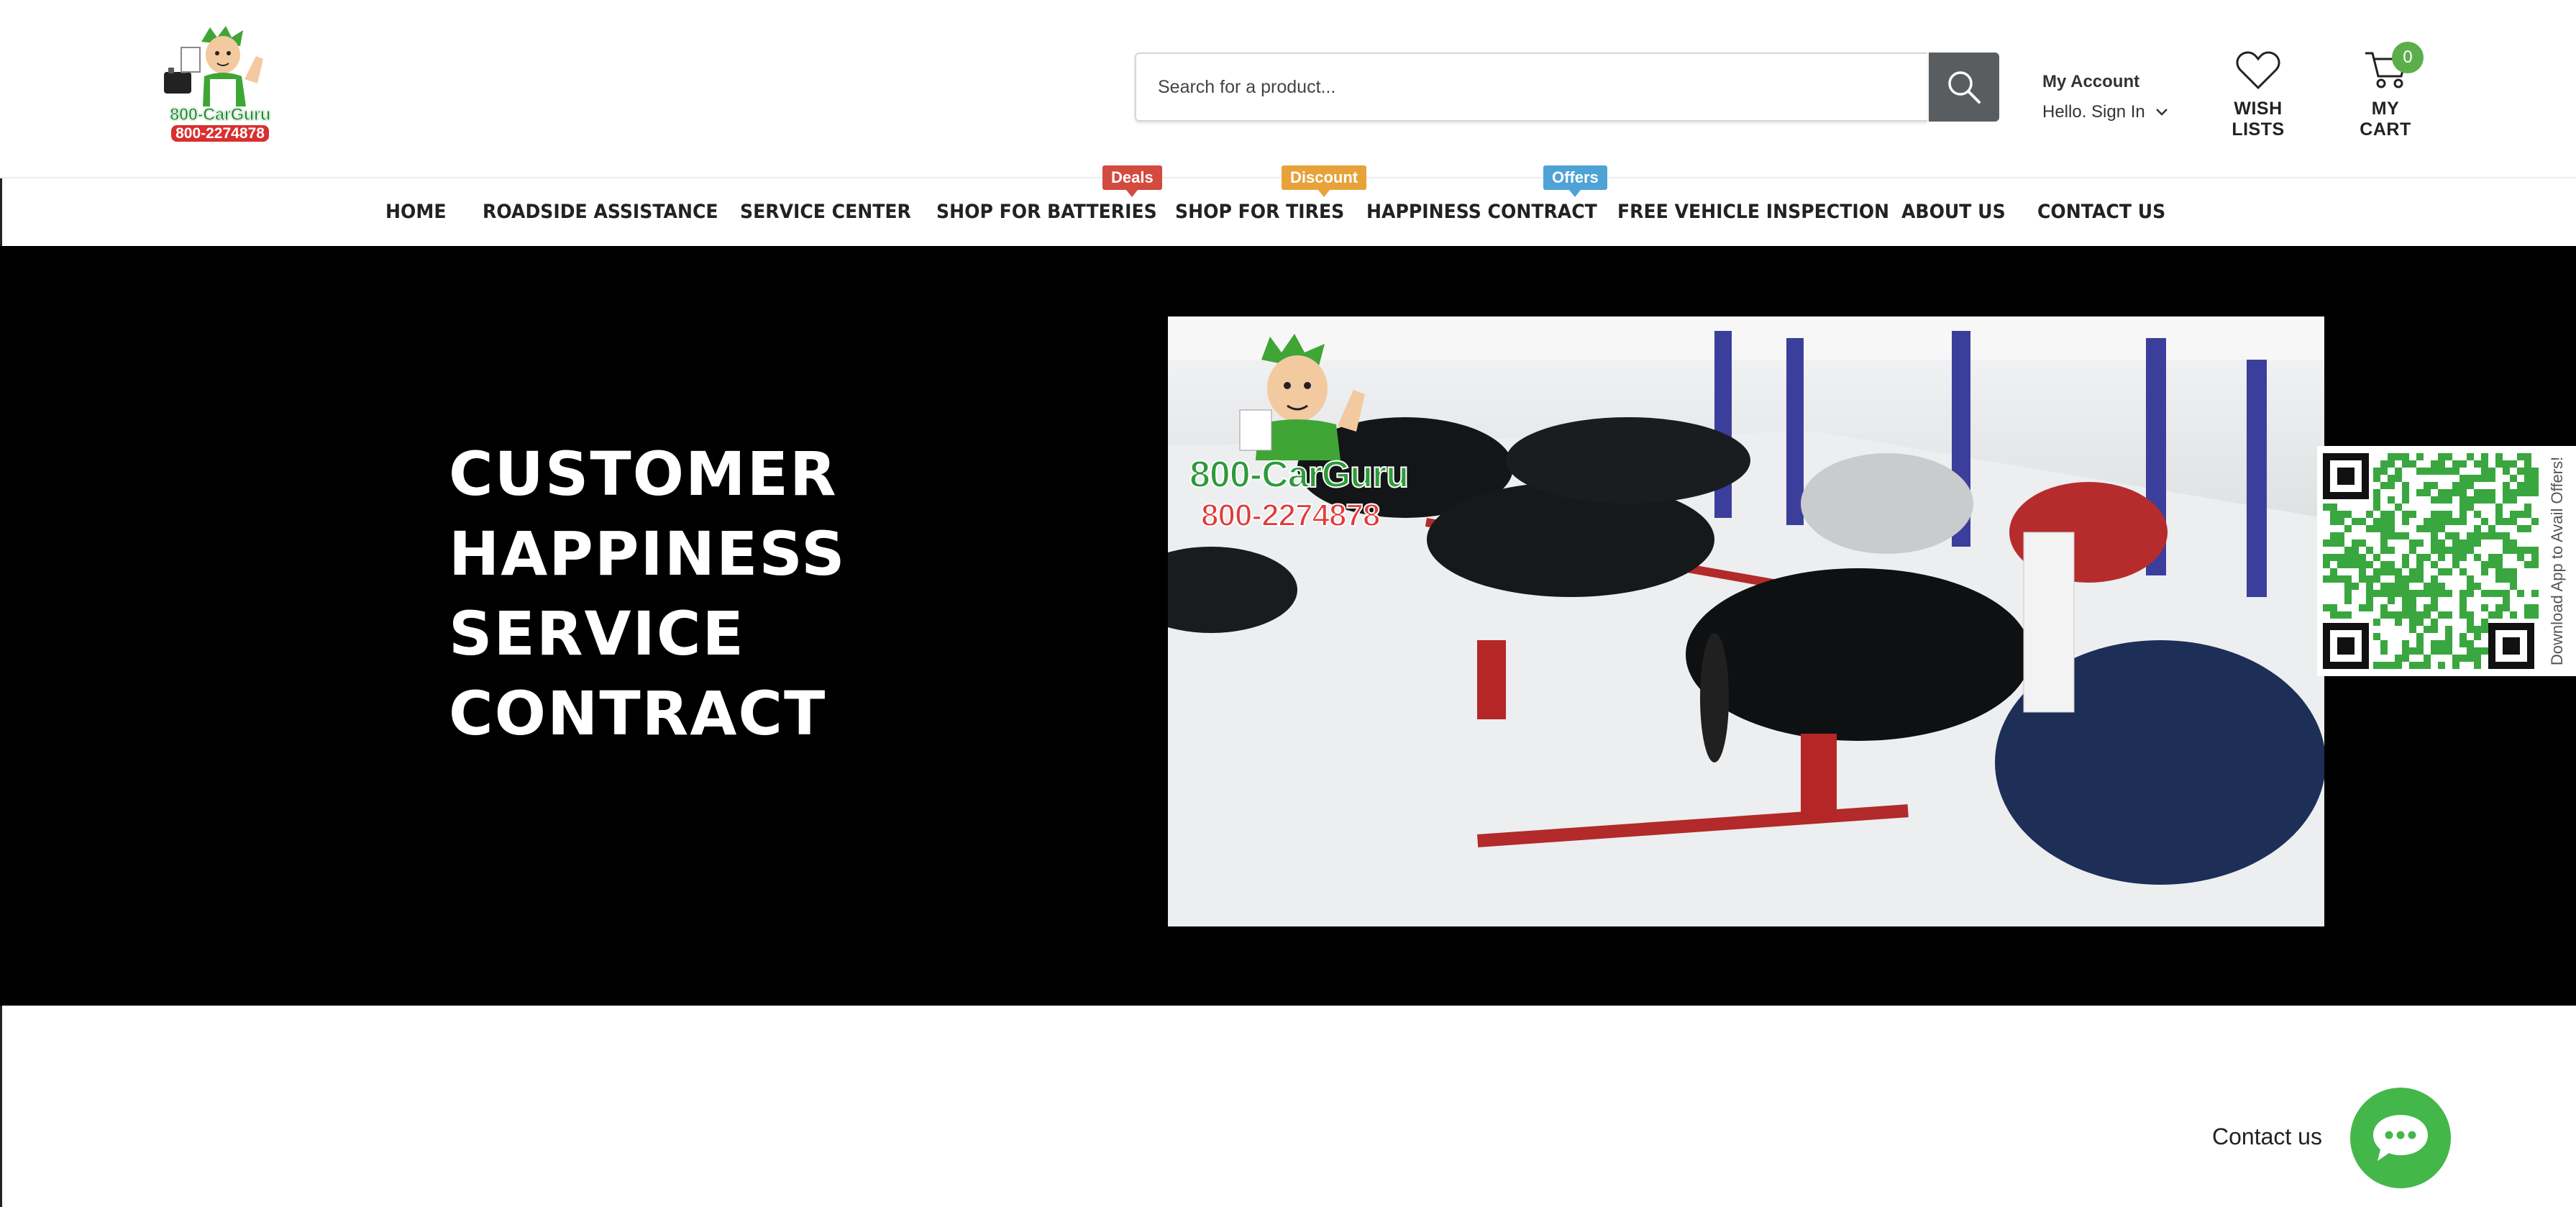 The image size is (2576, 1207). I want to click on video-overlay-logo: 800-CarGuru 800-2274878, so click(1299, 433).